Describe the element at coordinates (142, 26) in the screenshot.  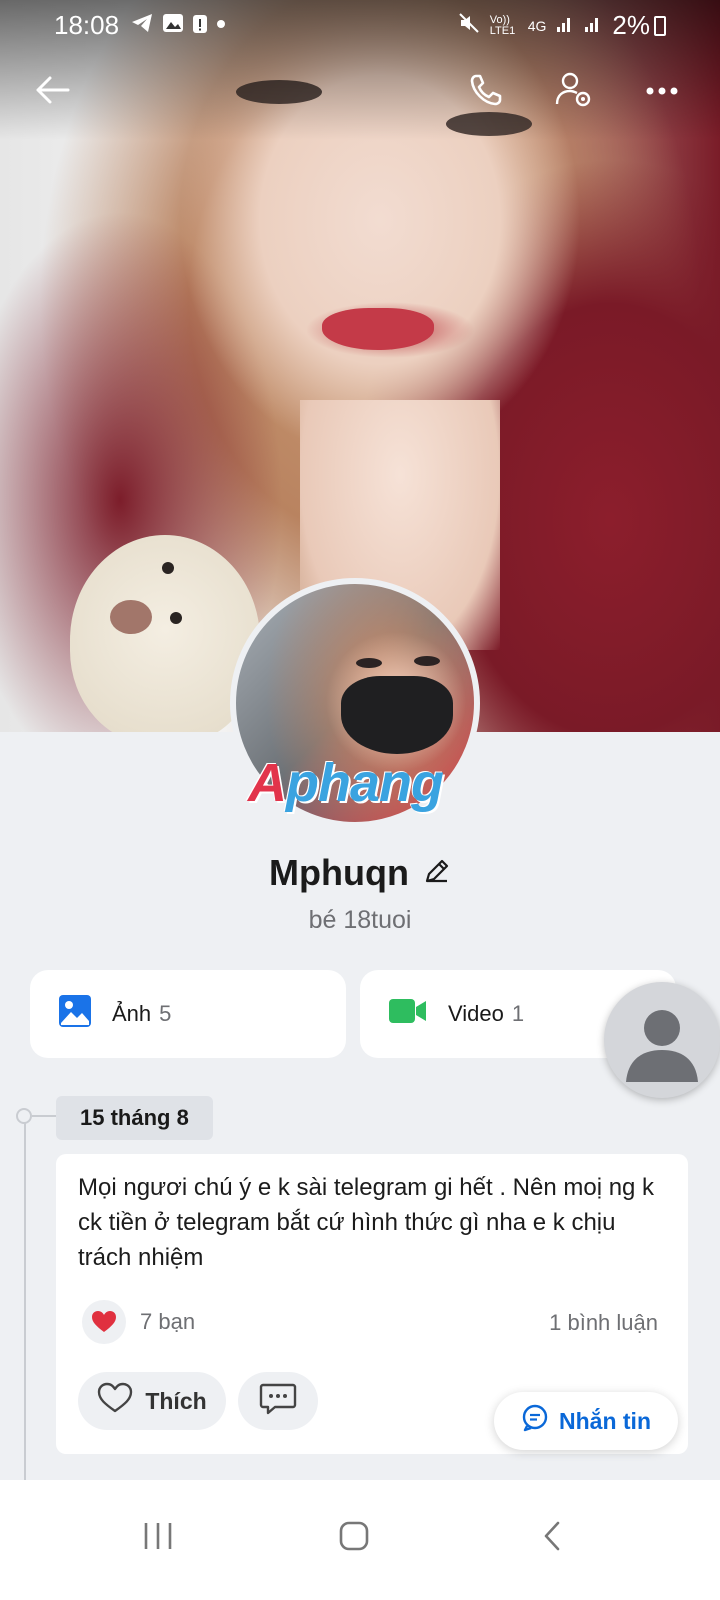
I see `telegram-icon` at that location.